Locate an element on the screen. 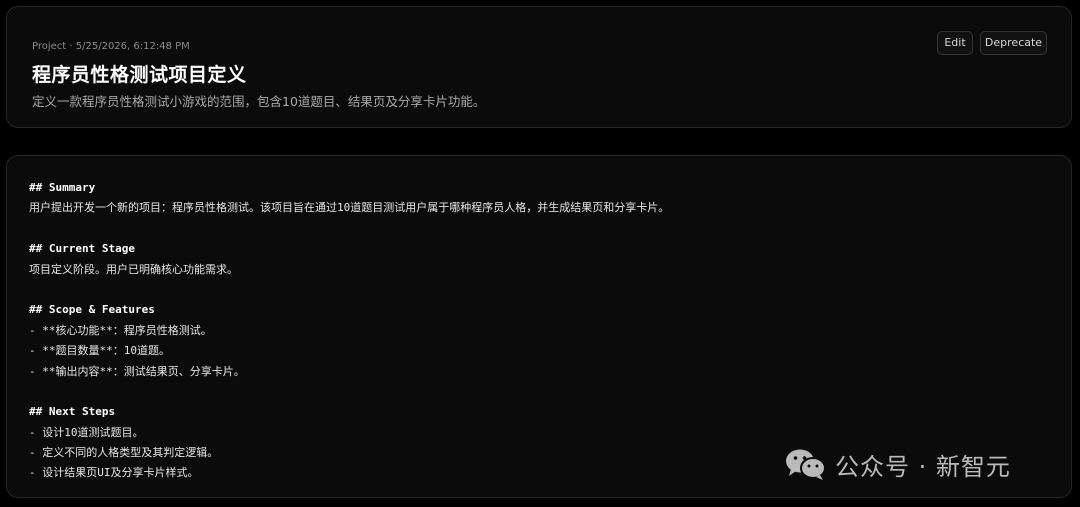 The height and width of the screenshot is (507, 1080). watermark: 公众号 · 新智元 is located at coordinates (898, 464).